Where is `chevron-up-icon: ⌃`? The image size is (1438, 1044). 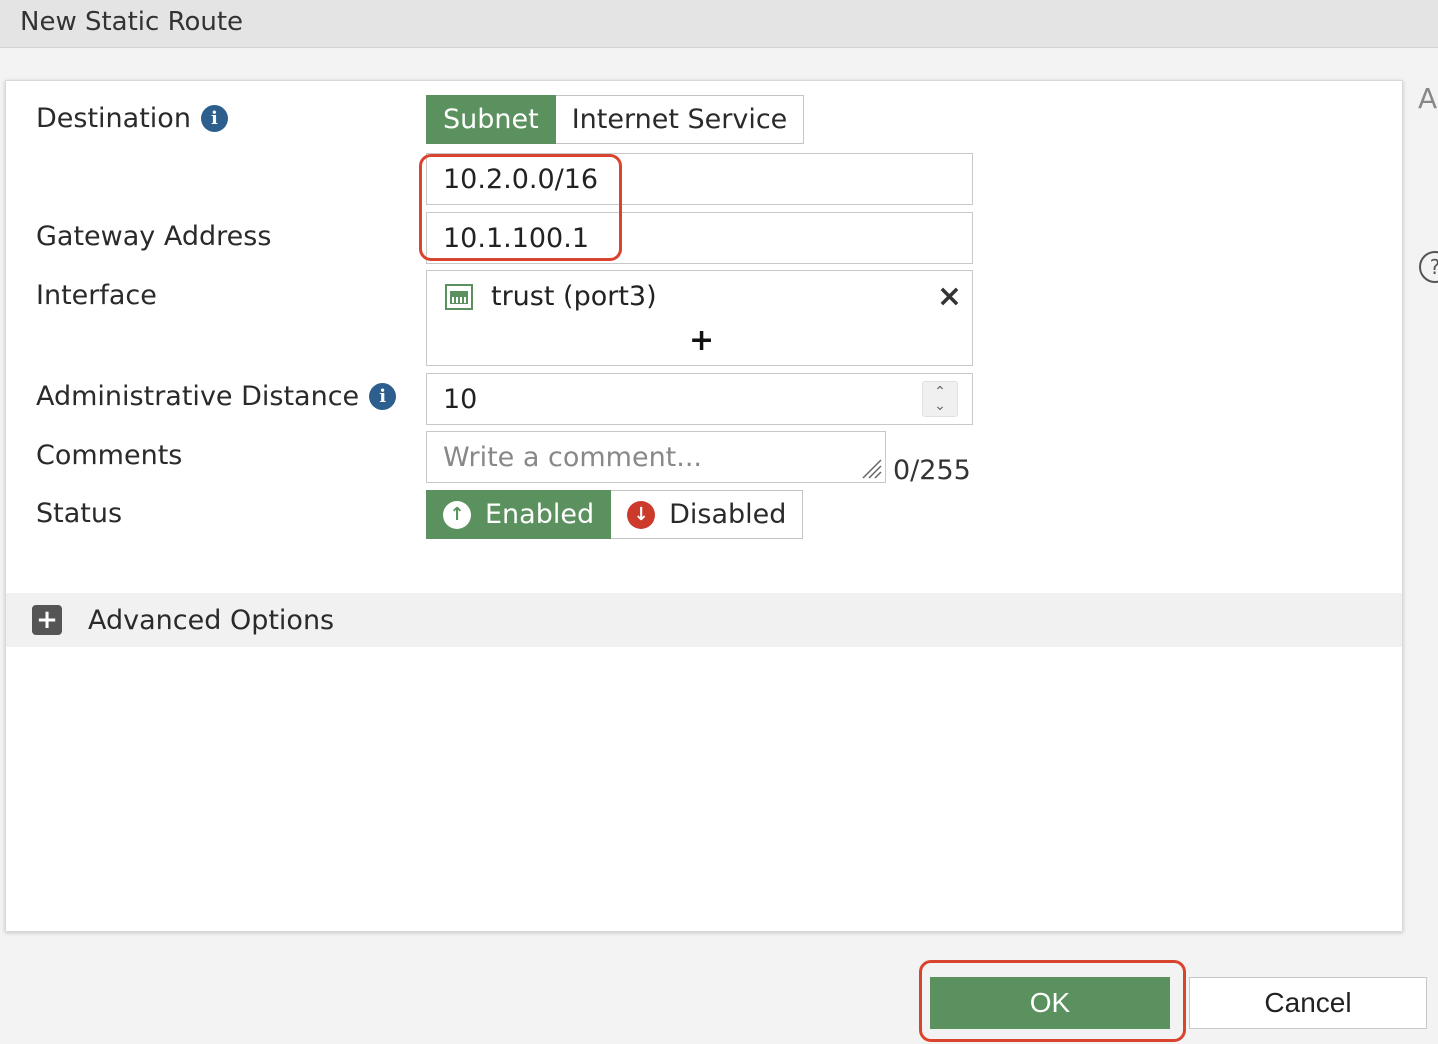
chevron-up-icon: ⌃ is located at coordinates (940, 392).